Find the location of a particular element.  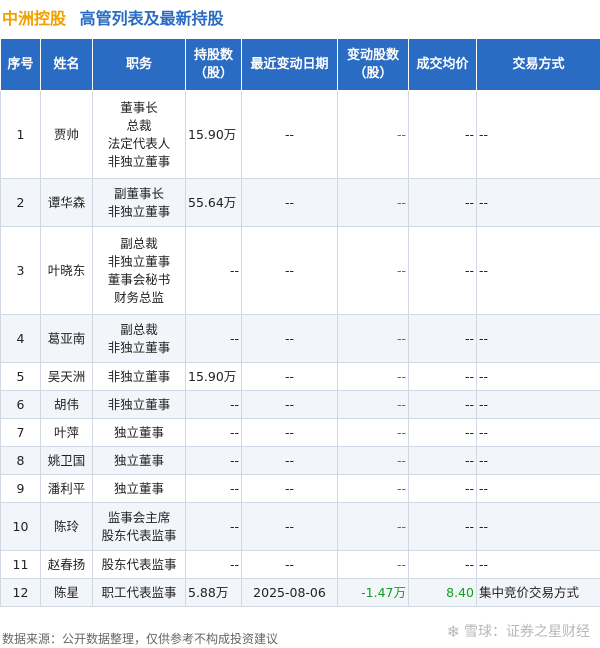

role-label: 副董事长 is located at coordinates (138, 193).